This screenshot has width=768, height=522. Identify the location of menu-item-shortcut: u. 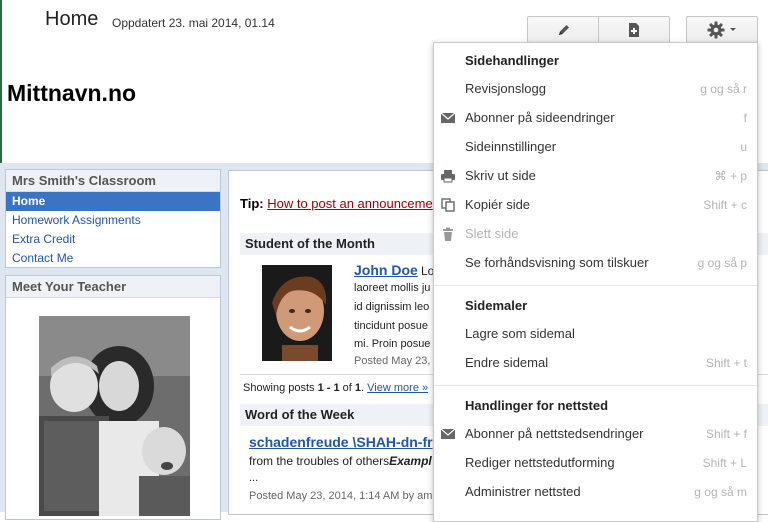
(743, 147).